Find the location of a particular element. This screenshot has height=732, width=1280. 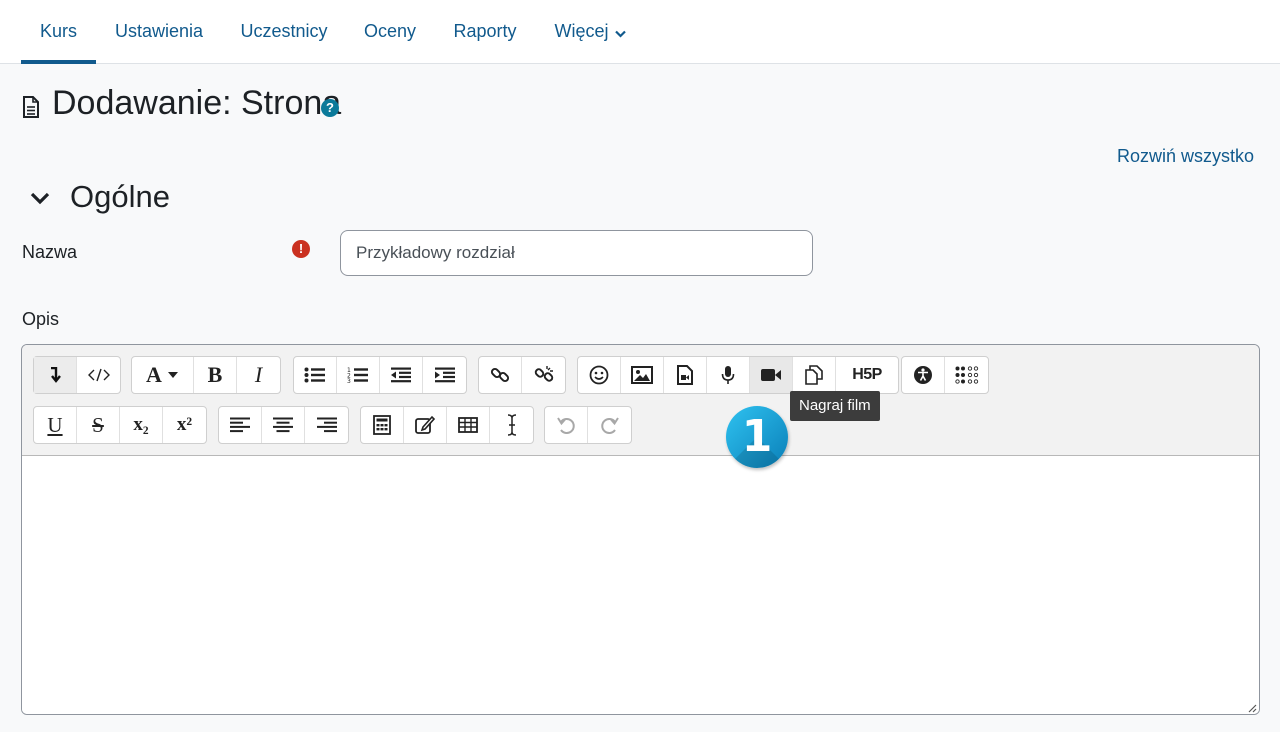

subscript-label: x₂ is located at coordinates (141, 424).